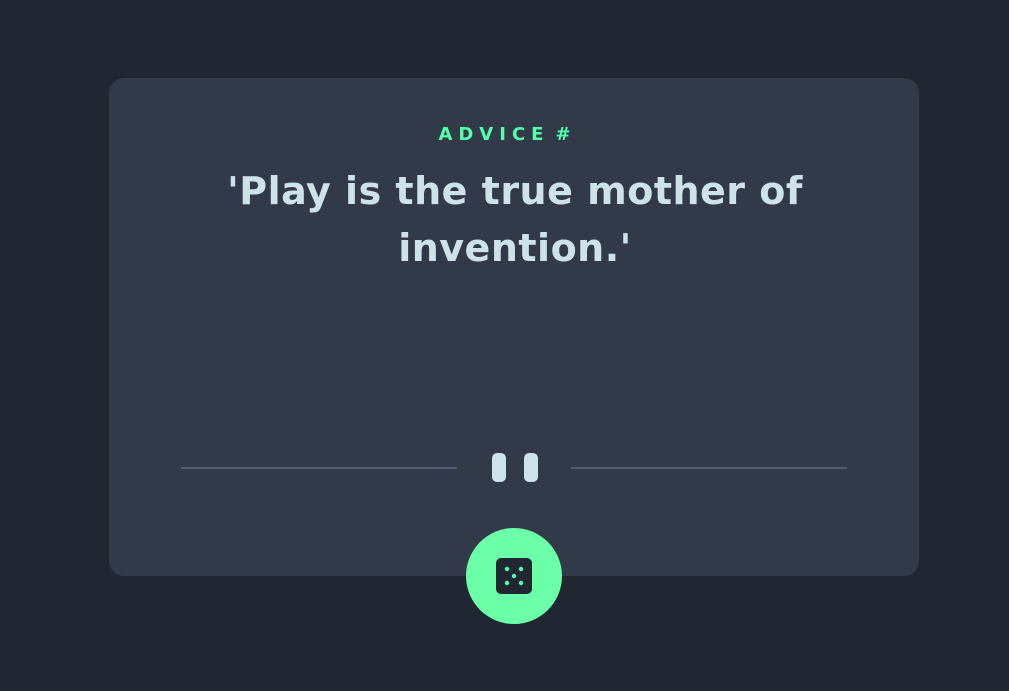 Image resolution: width=1009 pixels, height=691 pixels. Describe the element at coordinates (494, 134) in the screenshot. I see `advice-label-text: ADVICE` at that location.